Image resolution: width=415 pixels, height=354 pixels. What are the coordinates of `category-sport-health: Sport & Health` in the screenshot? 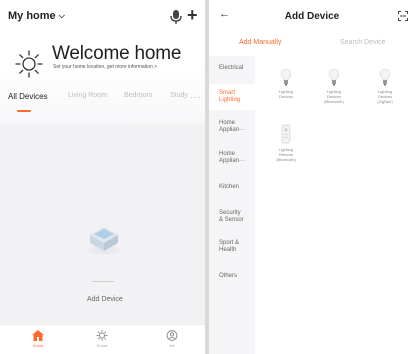 It's located at (229, 247).